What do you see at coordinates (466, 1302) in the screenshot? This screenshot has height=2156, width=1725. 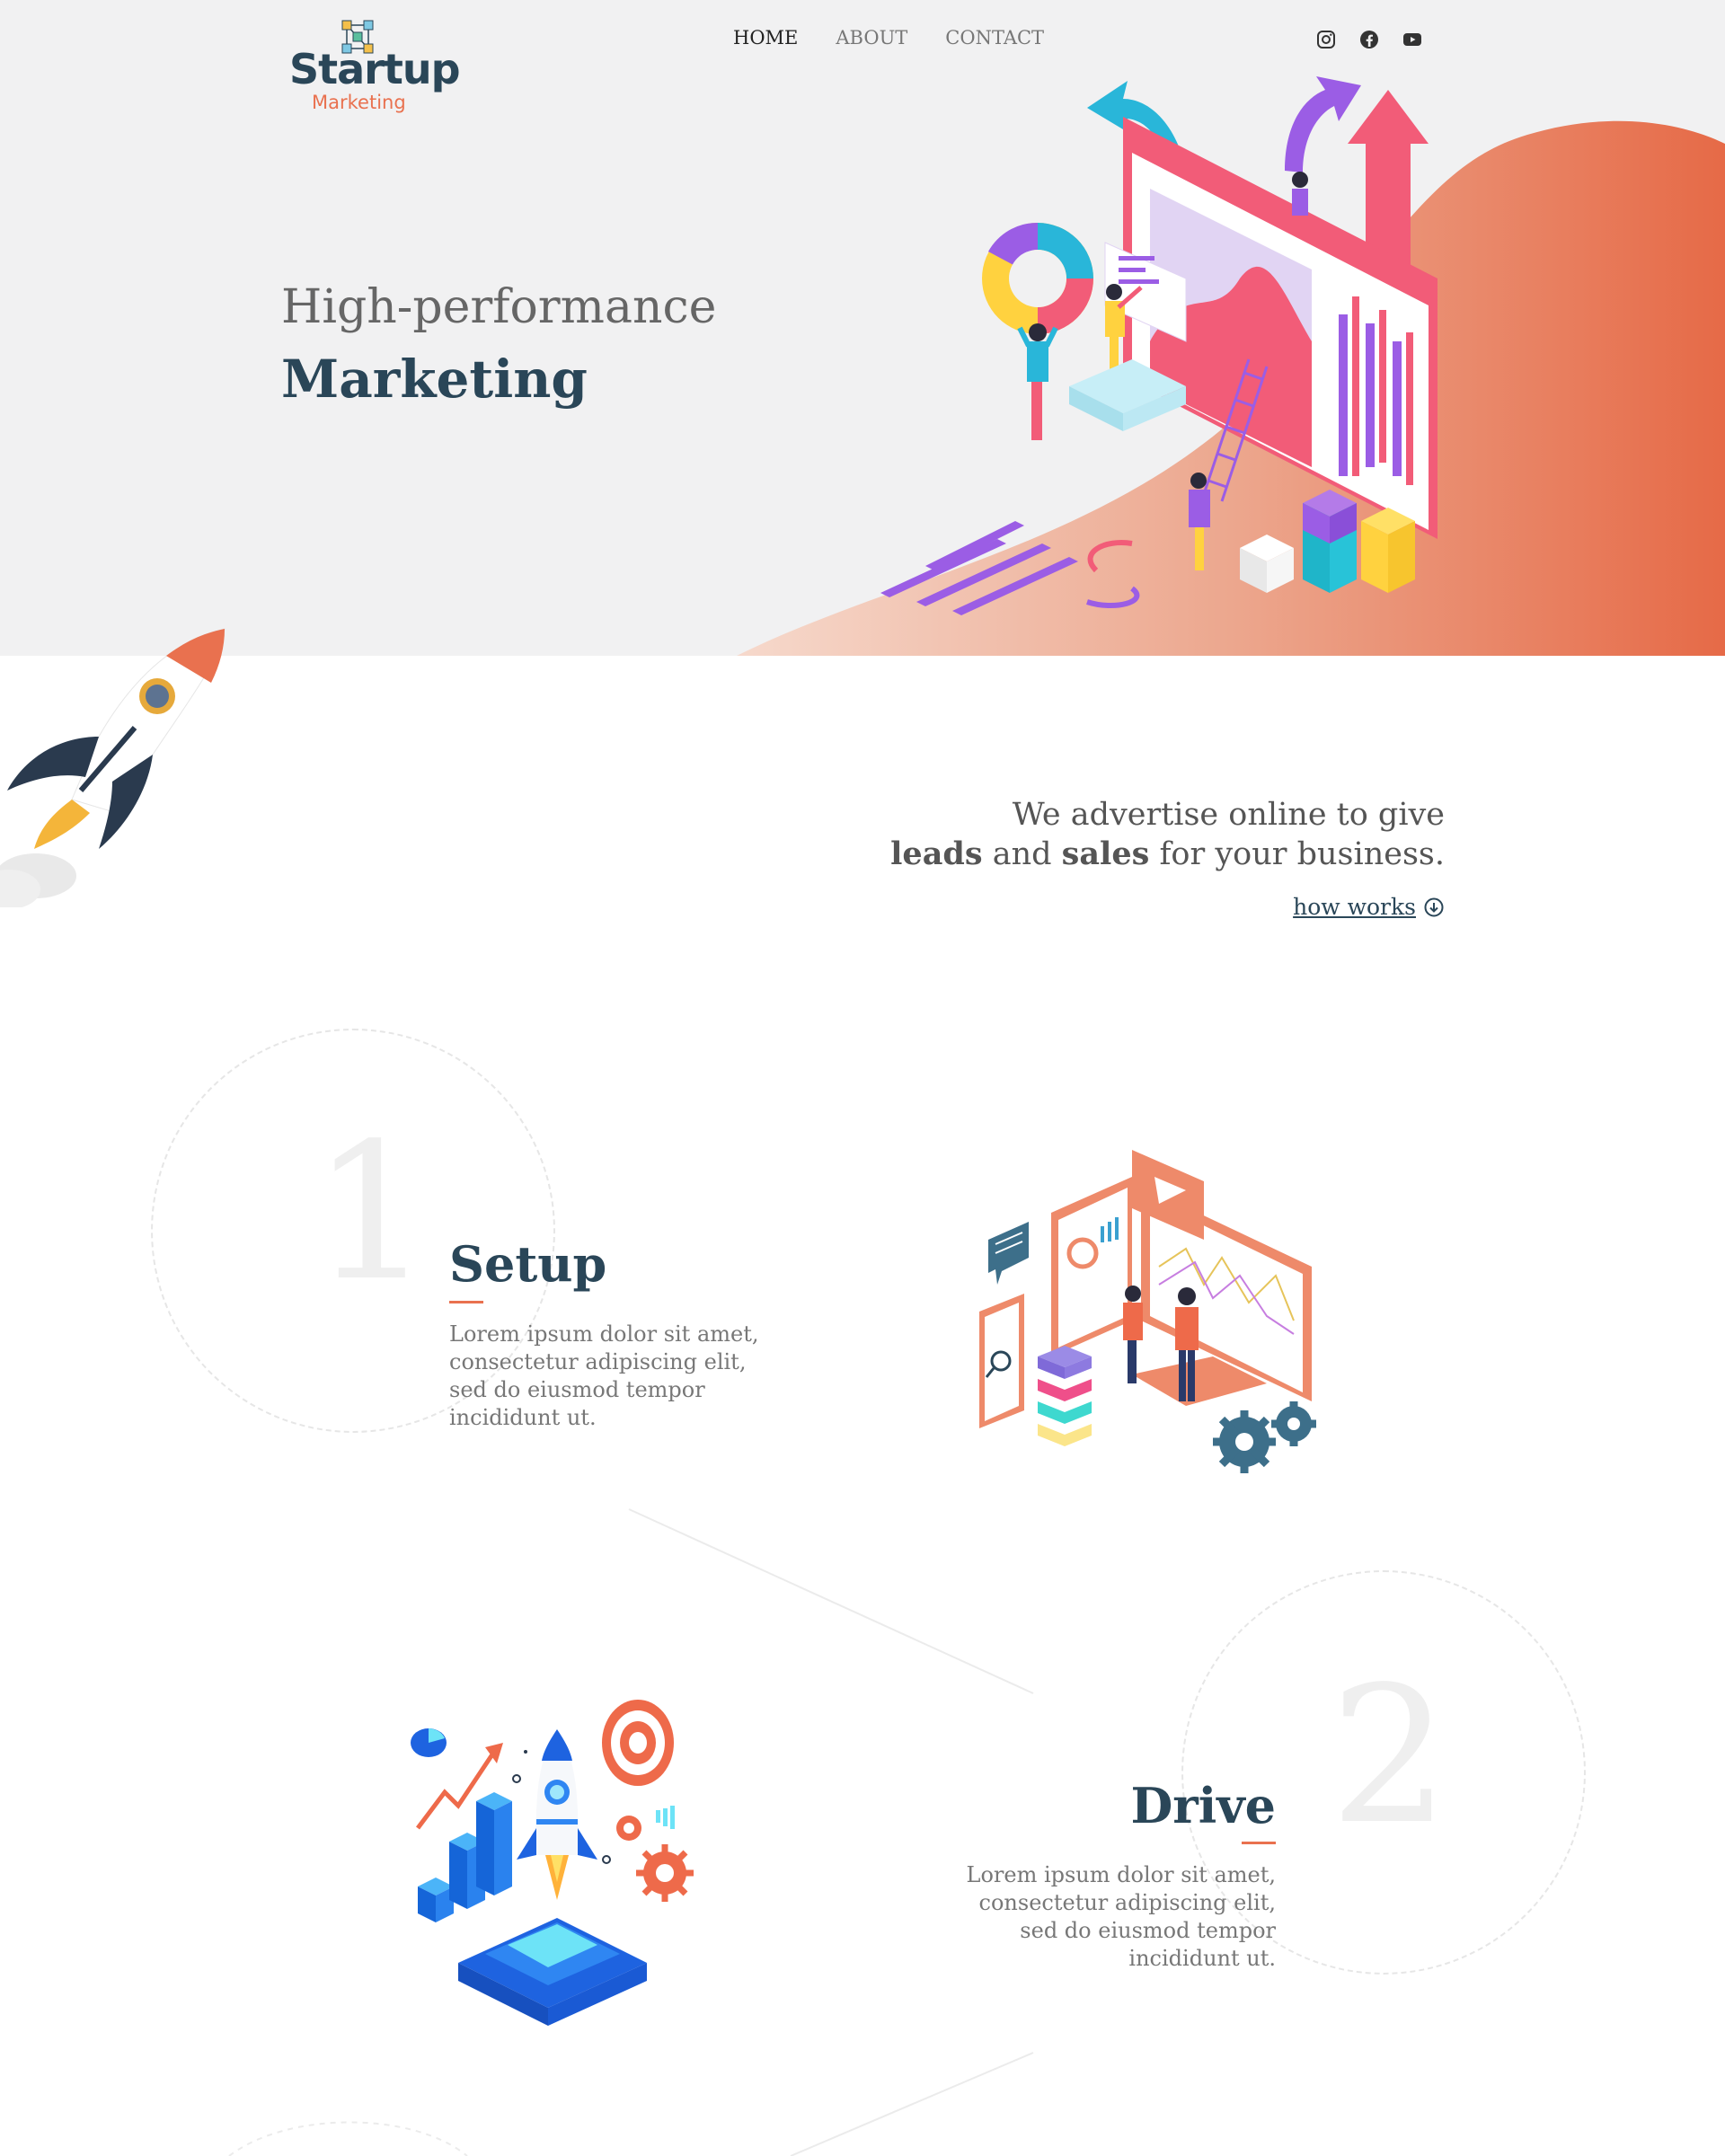 I see `step-1-rule` at bounding box center [466, 1302].